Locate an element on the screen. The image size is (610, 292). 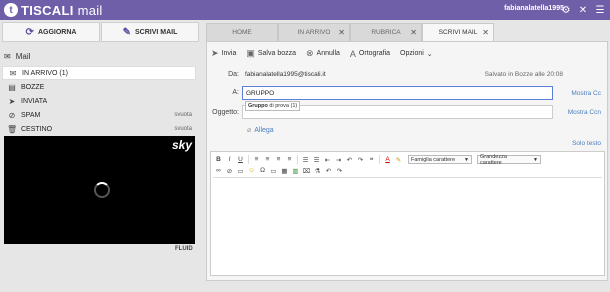
drafts-icon: ▤ is located at coordinates (12, 87).